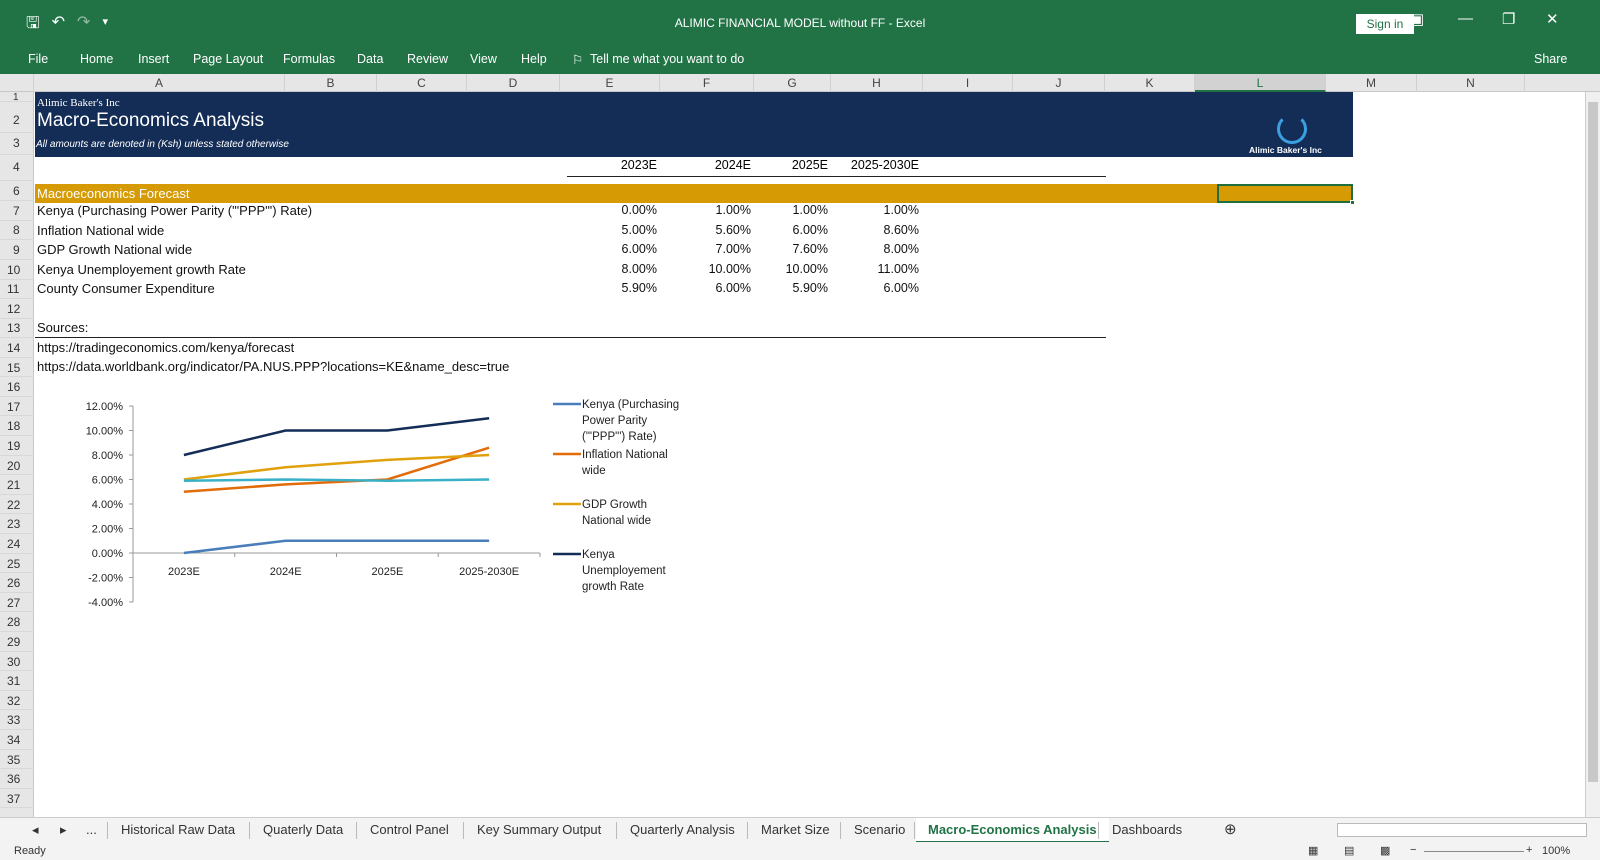 The height and width of the screenshot is (860, 1600). Describe the element at coordinates (17, 505) in the screenshot. I see `row-header: 22` at that location.